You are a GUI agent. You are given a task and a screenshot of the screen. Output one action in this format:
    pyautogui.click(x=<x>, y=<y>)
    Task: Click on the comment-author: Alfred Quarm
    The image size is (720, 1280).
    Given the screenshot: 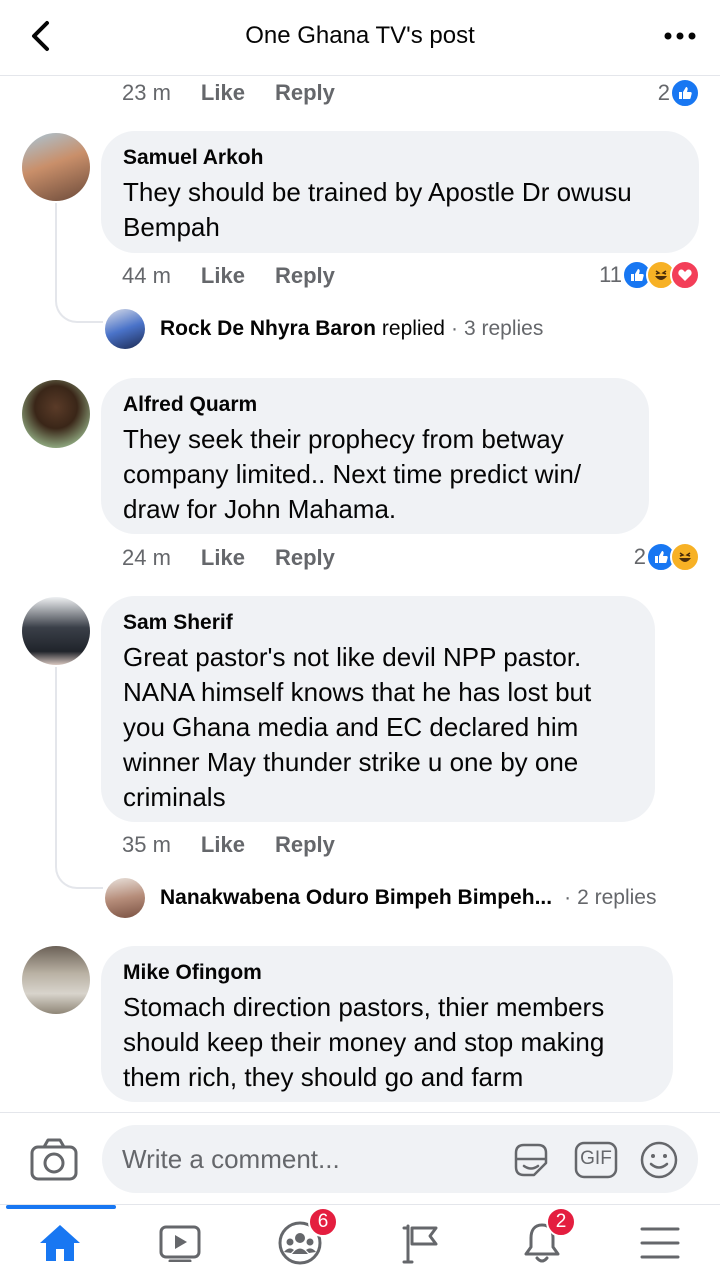 What is the action you would take?
    pyautogui.click(x=375, y=405)
    